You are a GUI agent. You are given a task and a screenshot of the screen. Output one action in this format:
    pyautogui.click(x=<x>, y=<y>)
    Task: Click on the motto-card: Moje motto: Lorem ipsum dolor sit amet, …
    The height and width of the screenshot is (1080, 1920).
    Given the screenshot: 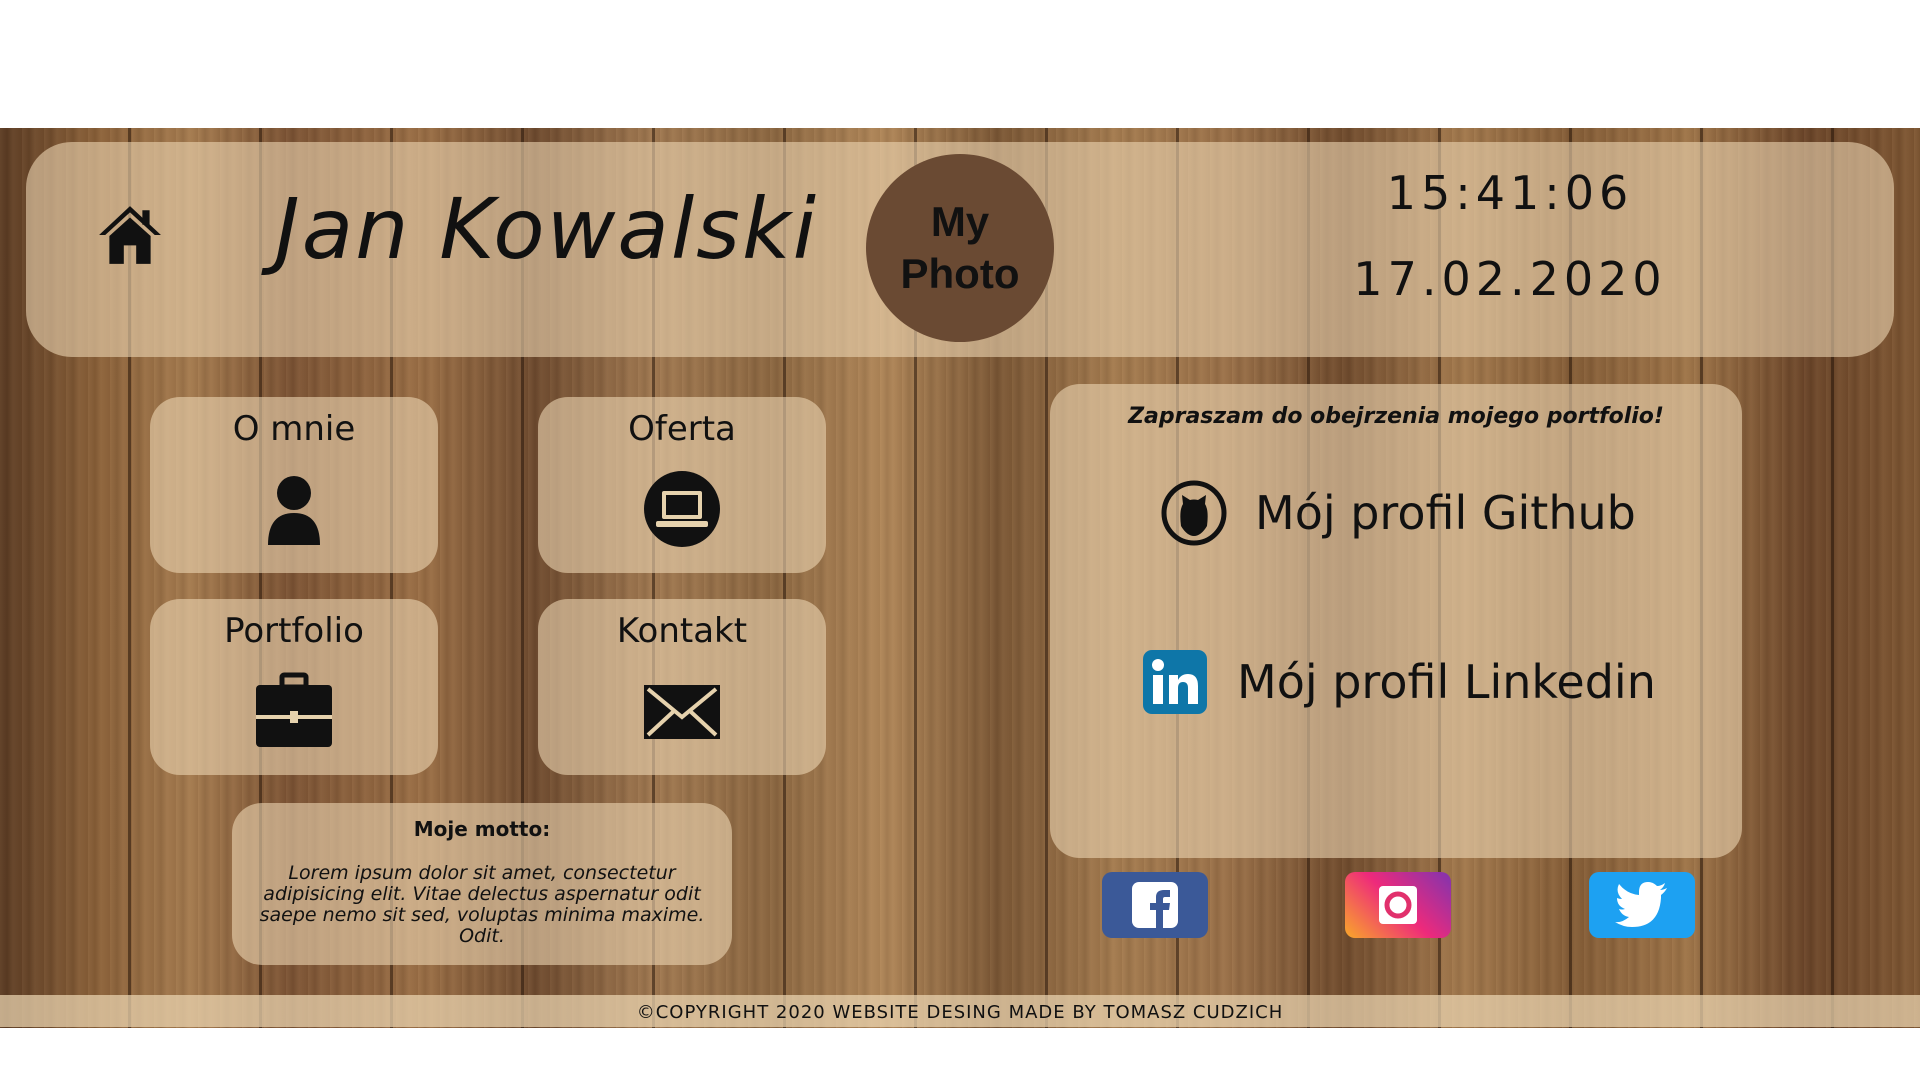 What is the action you would take?
    pyautogui.click(x=482, y=884)
    